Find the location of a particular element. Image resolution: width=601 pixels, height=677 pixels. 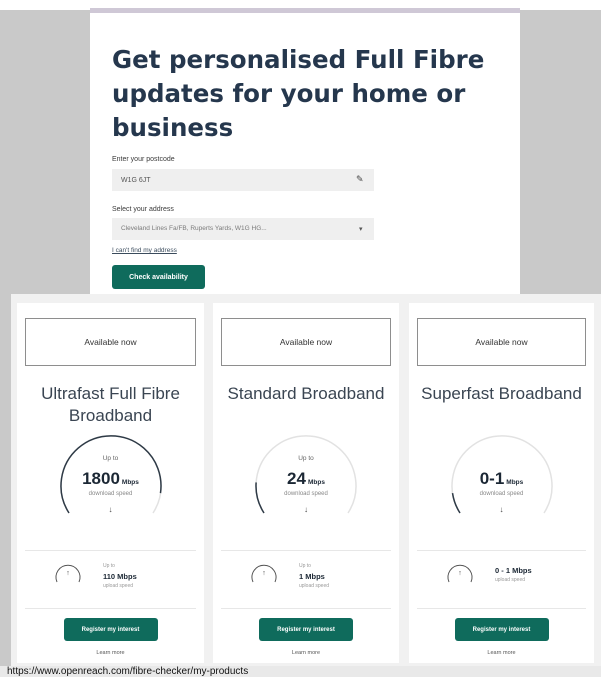

download-speed: 24 Mbps is located at coordinates (306, 479).